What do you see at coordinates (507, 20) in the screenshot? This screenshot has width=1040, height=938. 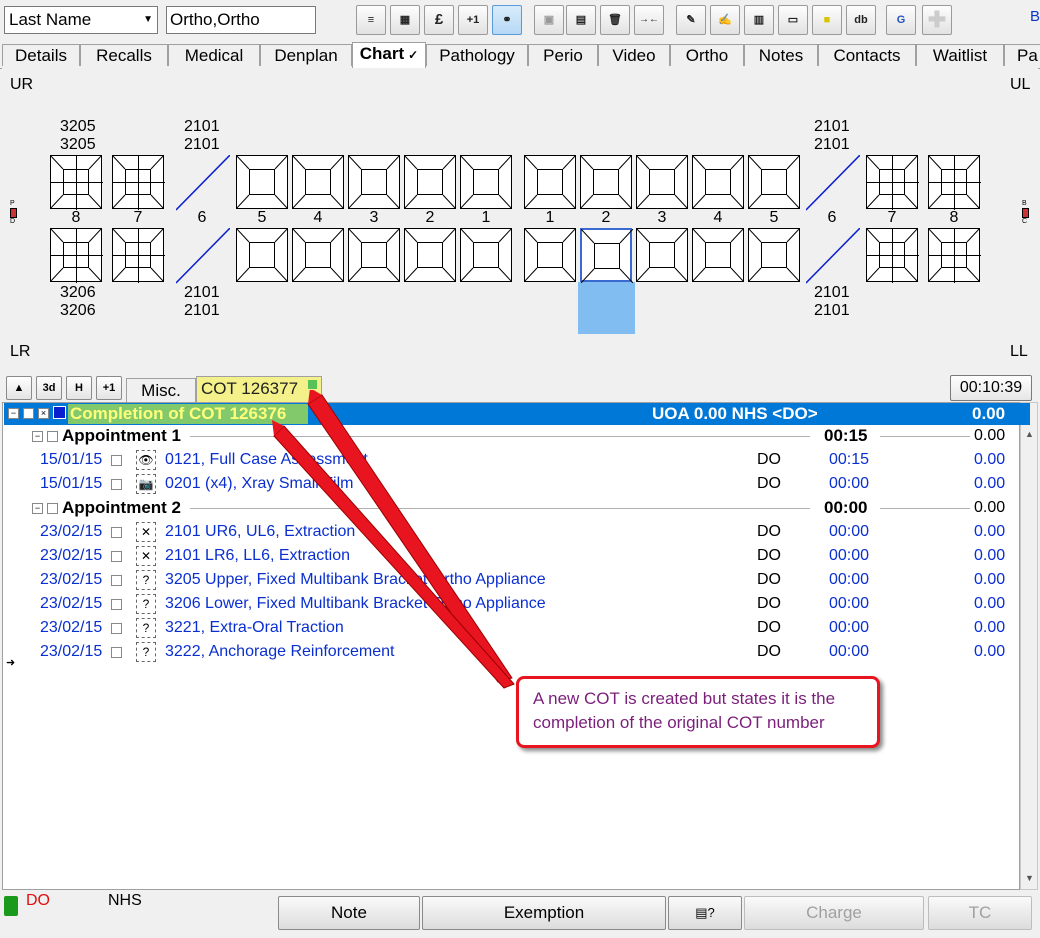 I see `link-icon: ⚭` at bounding box center [507, 20].